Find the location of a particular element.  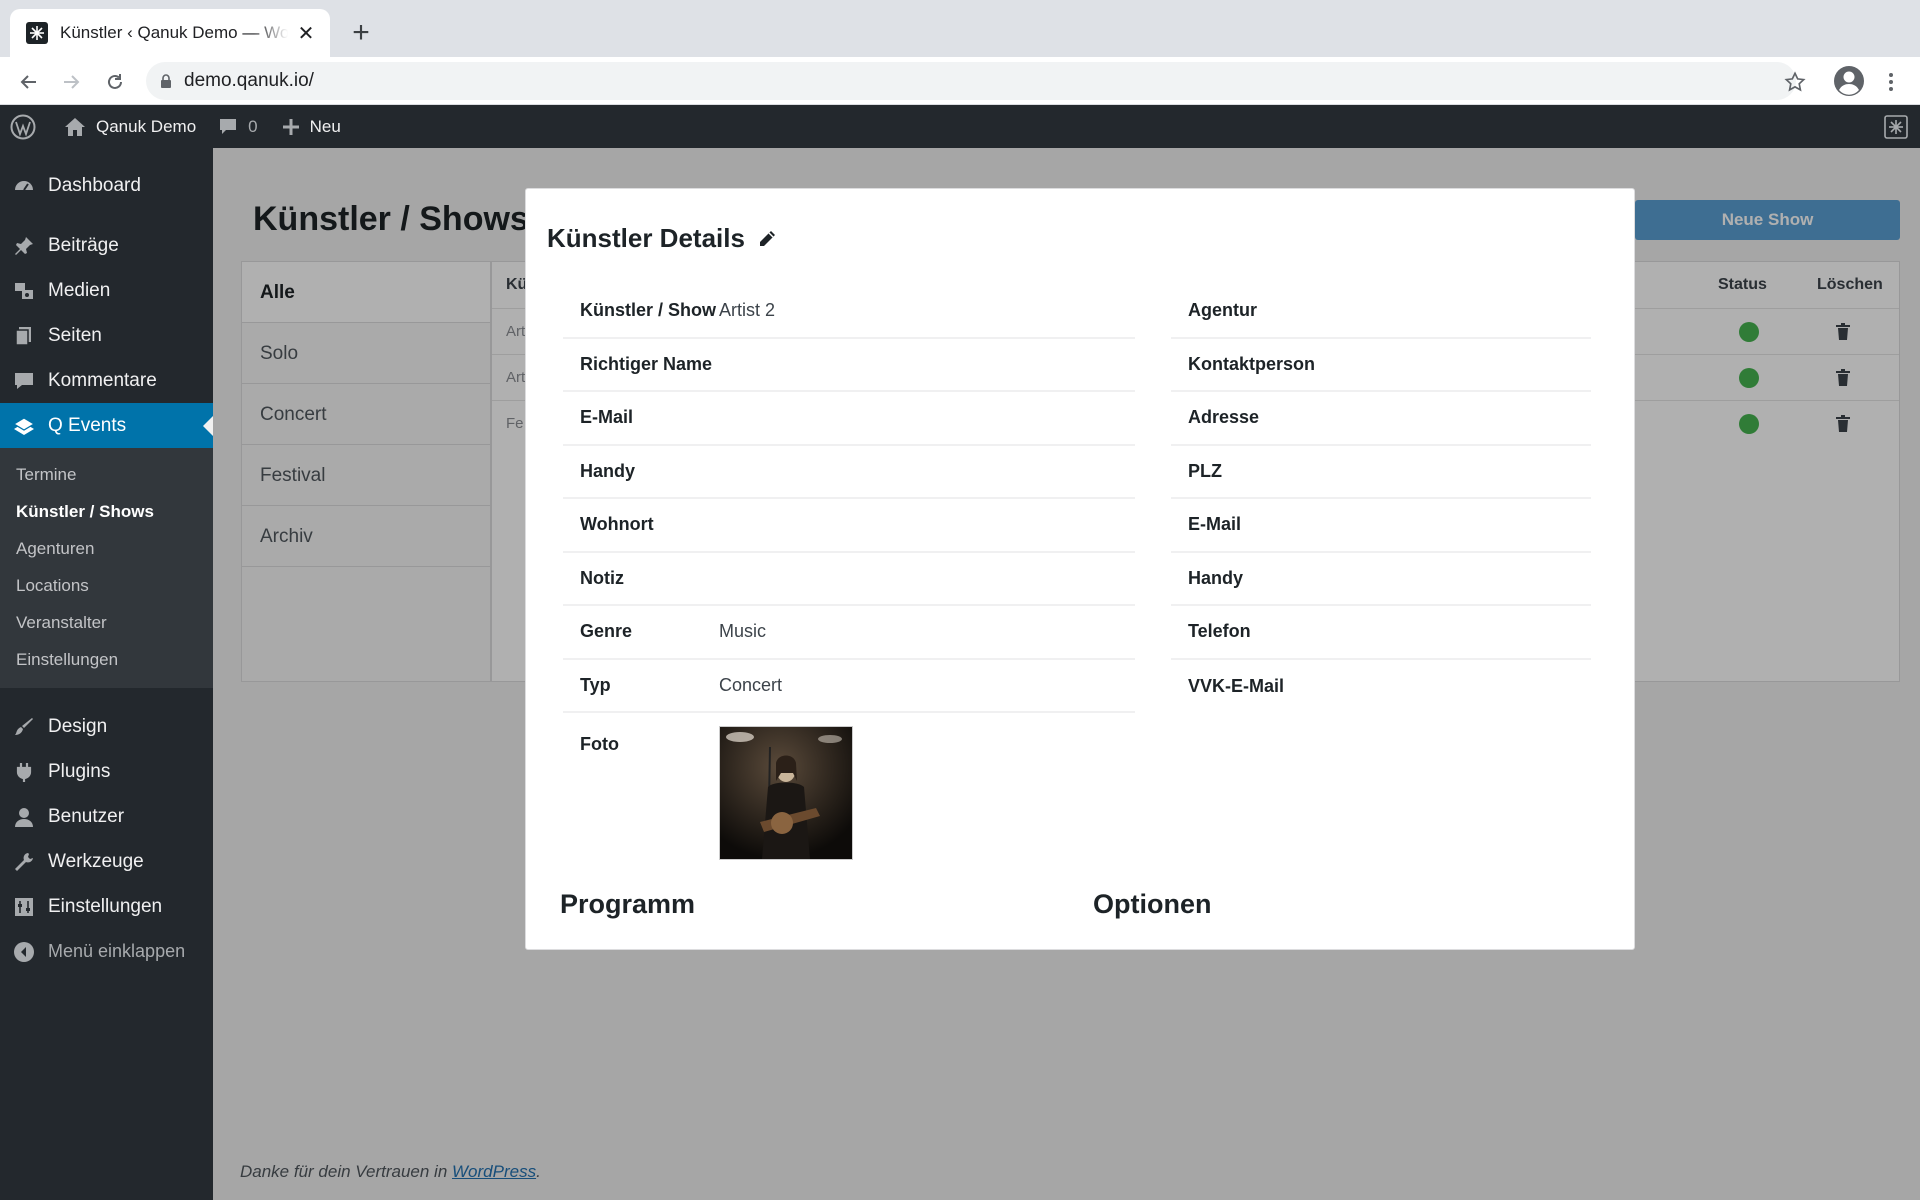

lock-icon is located at coordinates (166, 81).